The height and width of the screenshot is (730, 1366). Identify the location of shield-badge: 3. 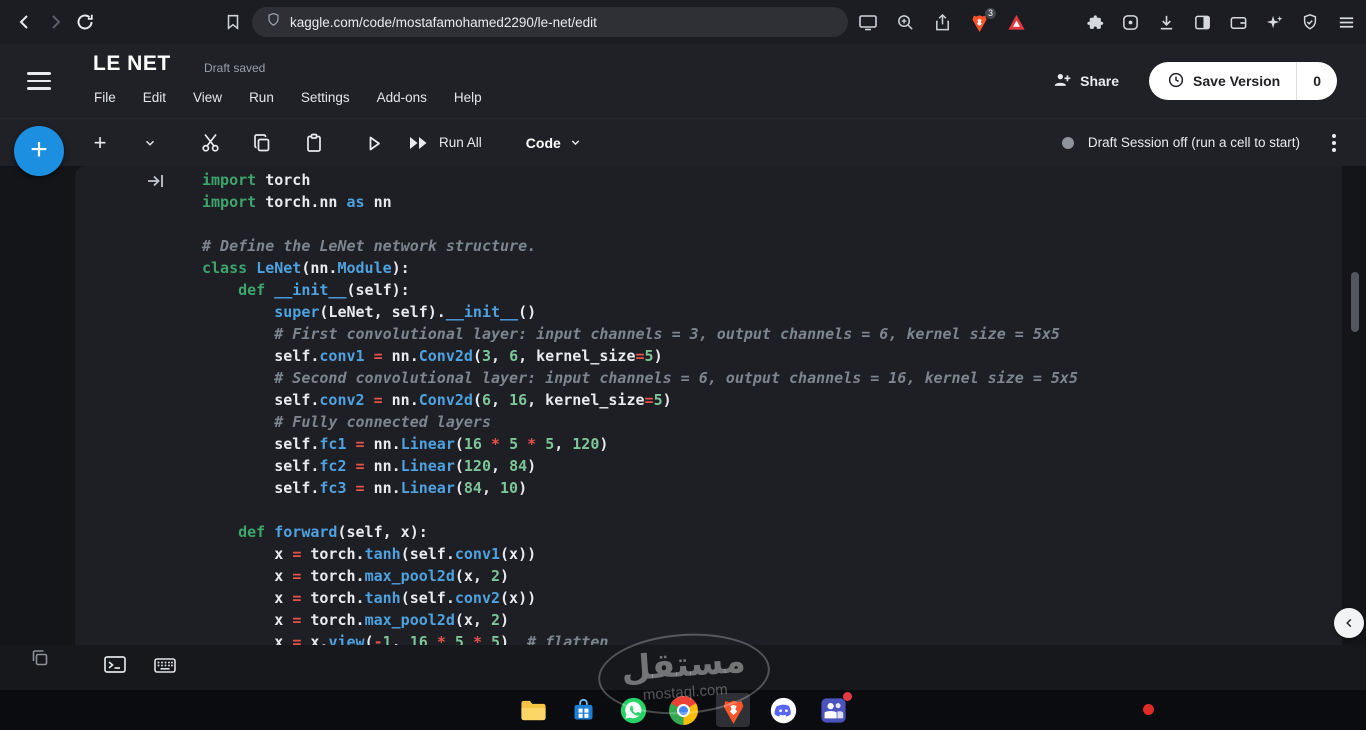
(990, 13).